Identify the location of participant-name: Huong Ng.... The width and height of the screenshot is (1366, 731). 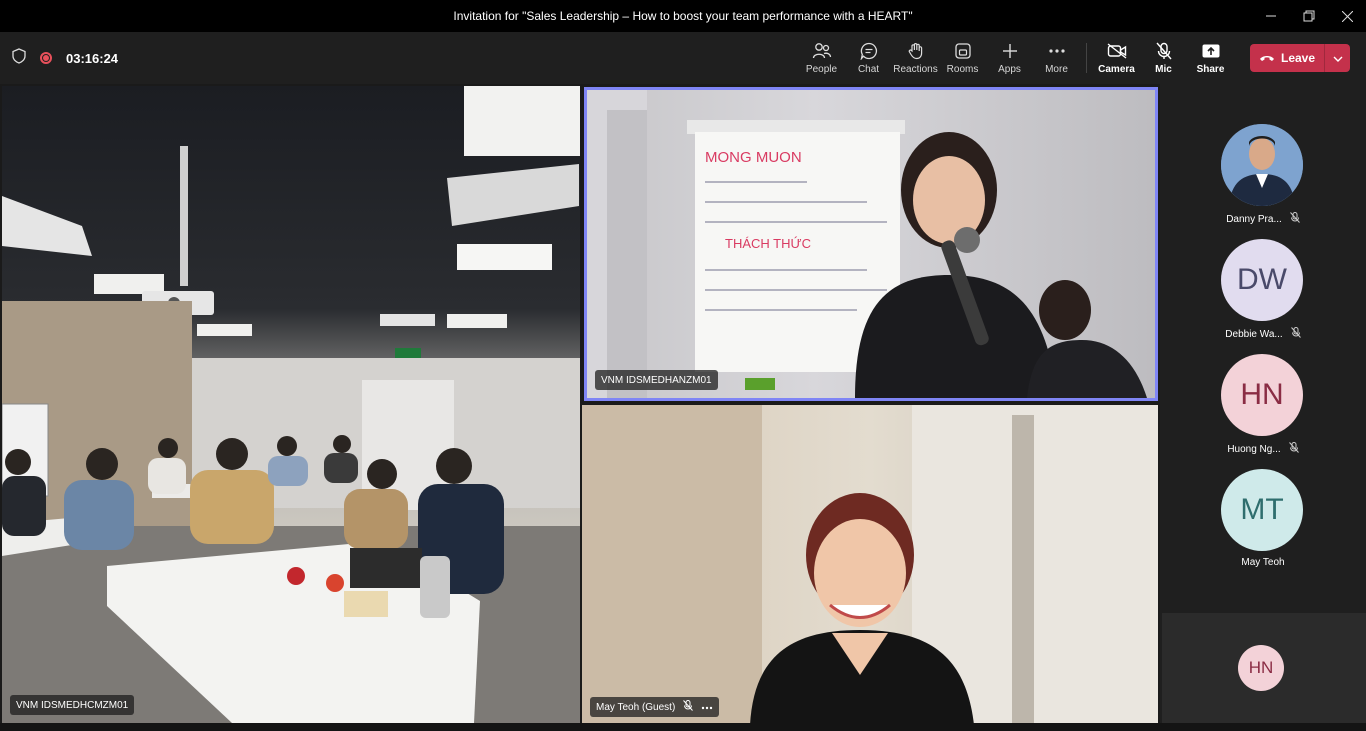
(1254, 449).